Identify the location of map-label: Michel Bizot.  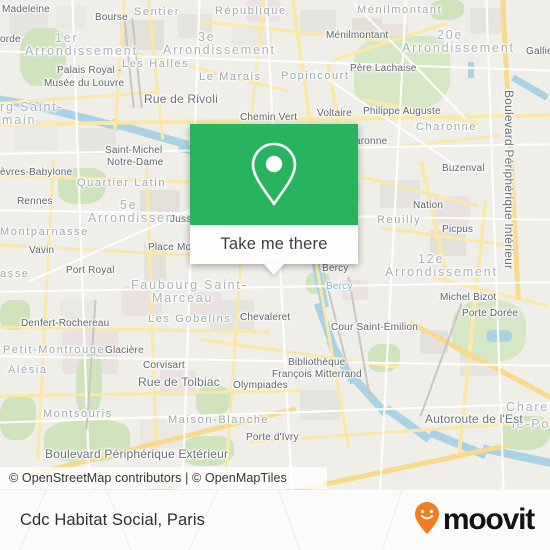
(468, 297).